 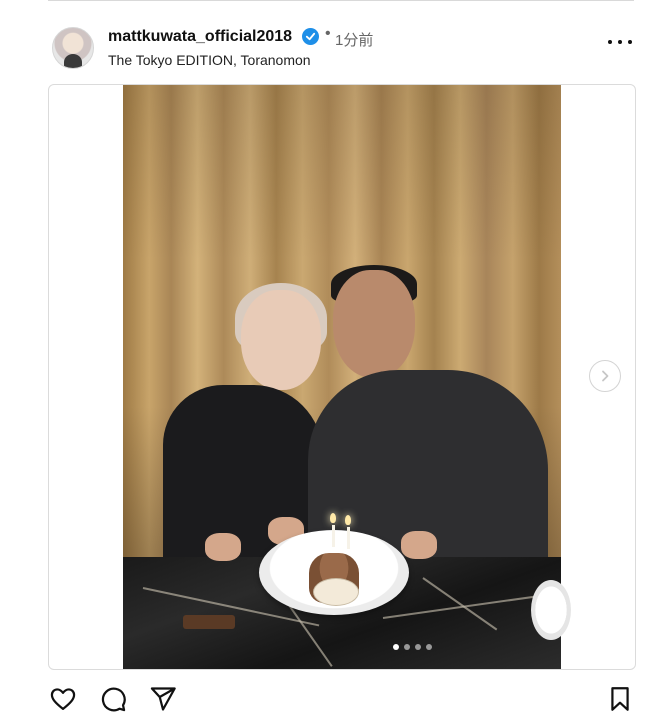 I want to click on send-icon, so click(x=163, y=699).